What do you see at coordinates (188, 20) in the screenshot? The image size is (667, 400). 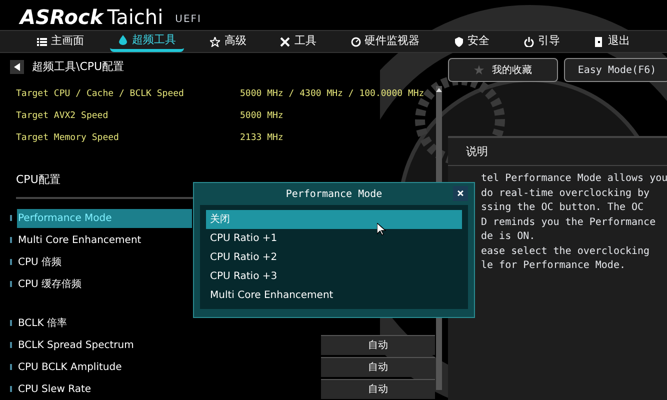 I see `uefi-label: UEFI` at bounding box center [188, 20].